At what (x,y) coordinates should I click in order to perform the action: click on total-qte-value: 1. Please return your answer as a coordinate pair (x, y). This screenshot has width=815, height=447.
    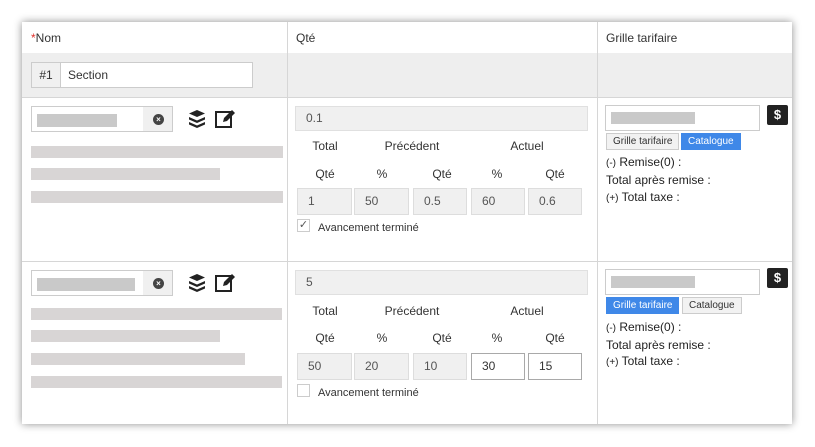
    Looking at the image, I should click on (324, 201).